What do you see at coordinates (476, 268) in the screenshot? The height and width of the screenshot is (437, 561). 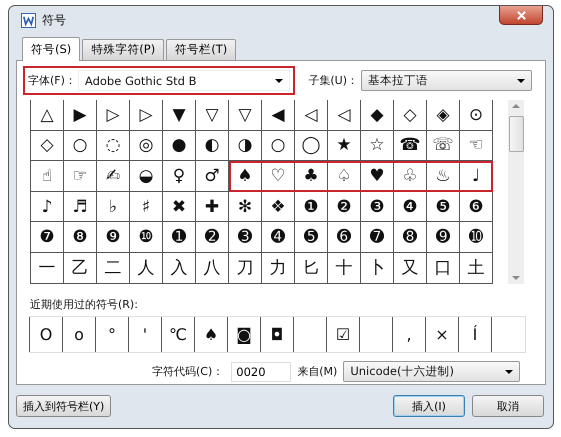 I see `symbol-cell: 土` at bounding box center [476, 268].